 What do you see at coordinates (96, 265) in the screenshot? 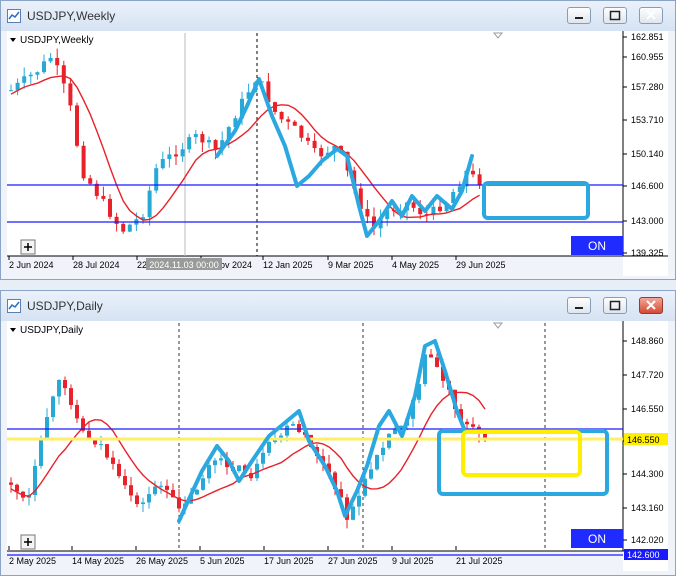
I see `time-tick-label: 28 Jul 2024` at bounding box center [96, 265].